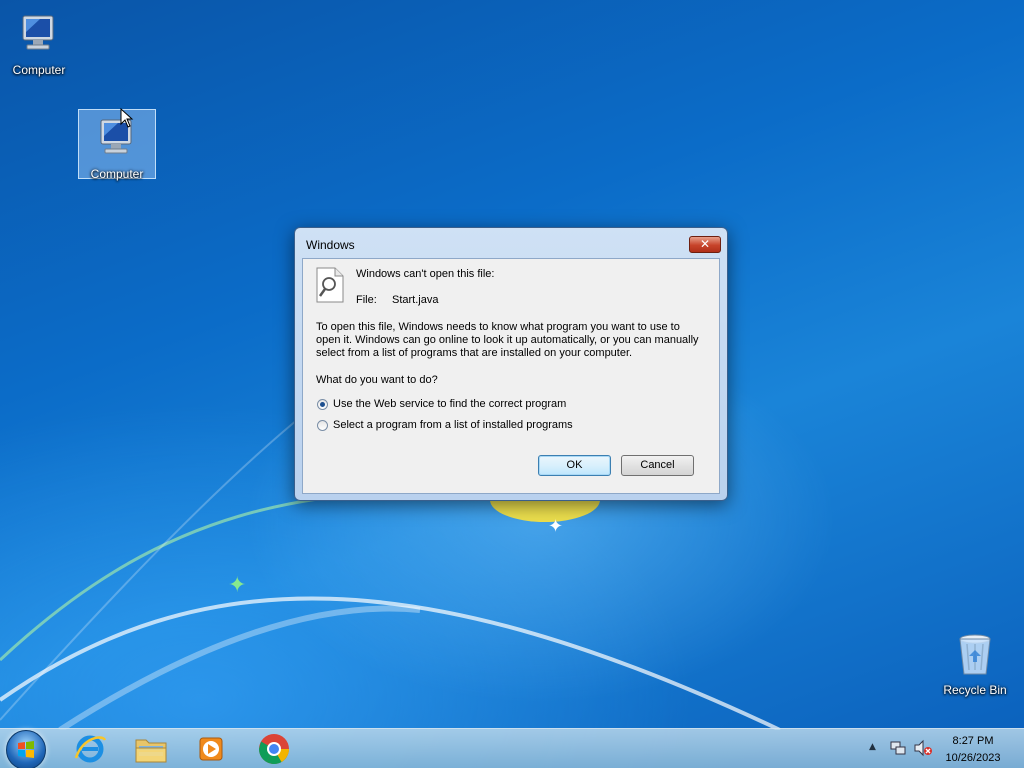 The width and height of the screenshot is (1024, 768). Describe the element at coordinates (973, 758) in the screenshot. I see `clock-date: 10/26/2023` at that location.